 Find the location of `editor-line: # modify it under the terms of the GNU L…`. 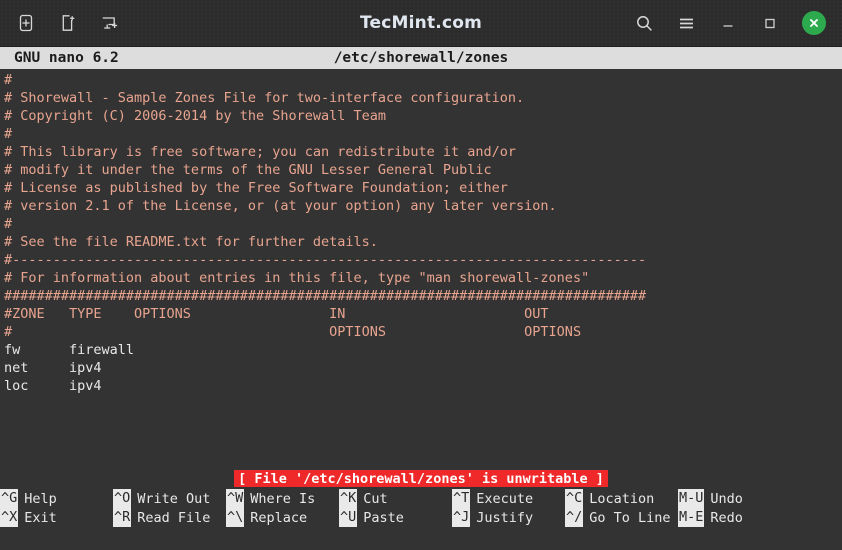

editor-line: # modify it under the terms of the GNU L… is located at coordinates (248, 170).